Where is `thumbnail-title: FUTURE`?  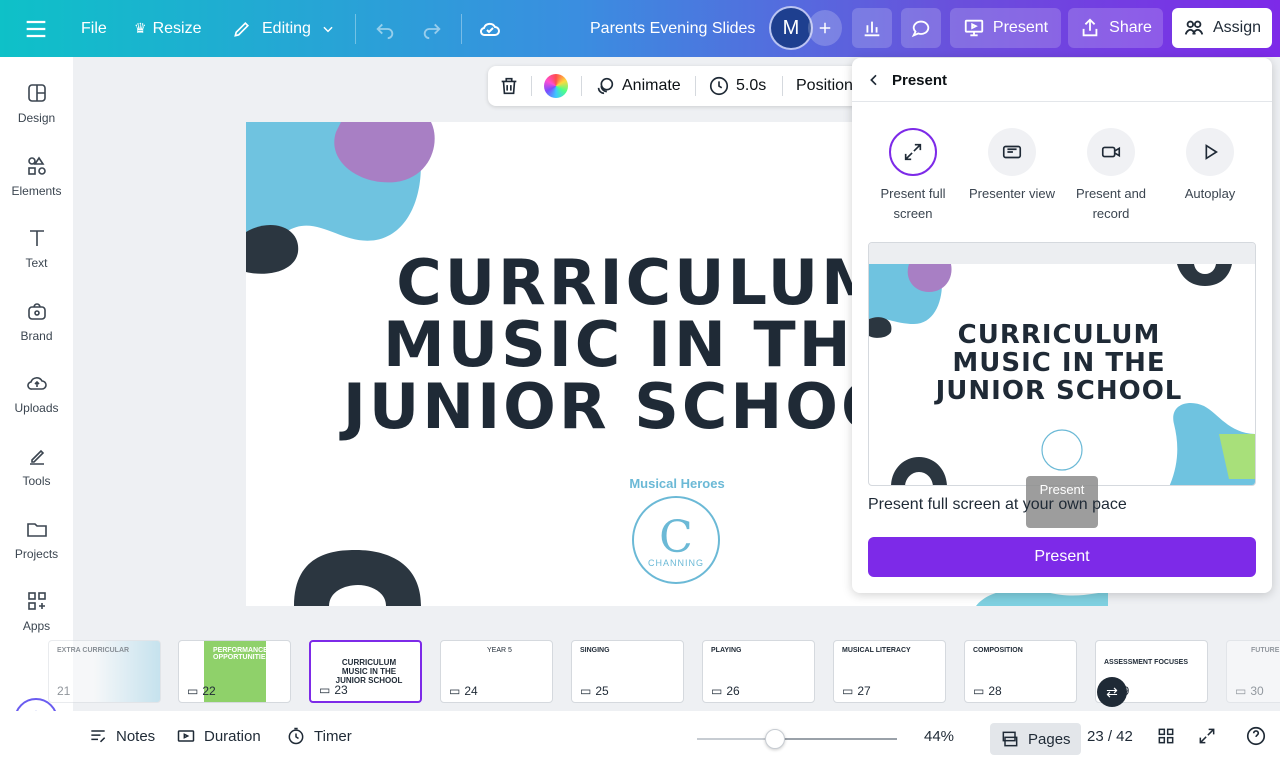 thumbnail-title: FUTURE is located at coordinates (1265, 650).